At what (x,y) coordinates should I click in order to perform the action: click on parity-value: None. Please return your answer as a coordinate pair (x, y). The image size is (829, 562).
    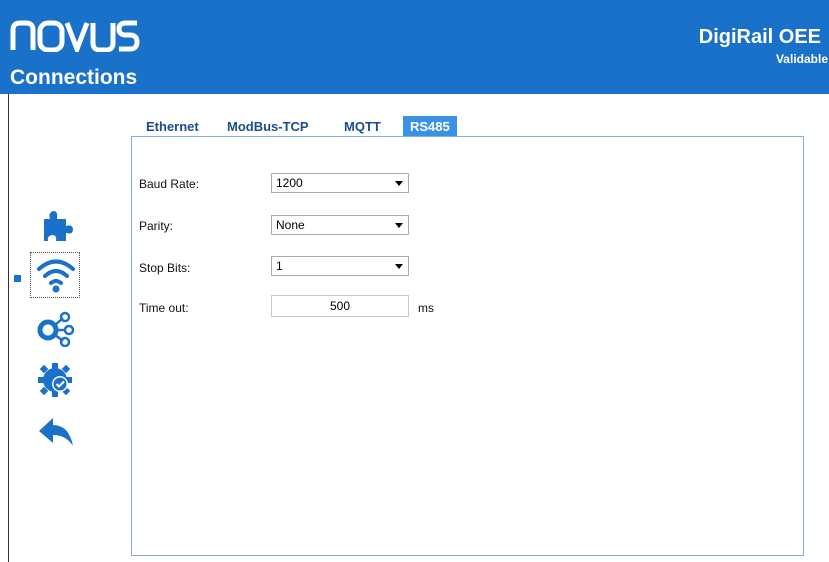
    Looking at the image, I should click on (290, 225).